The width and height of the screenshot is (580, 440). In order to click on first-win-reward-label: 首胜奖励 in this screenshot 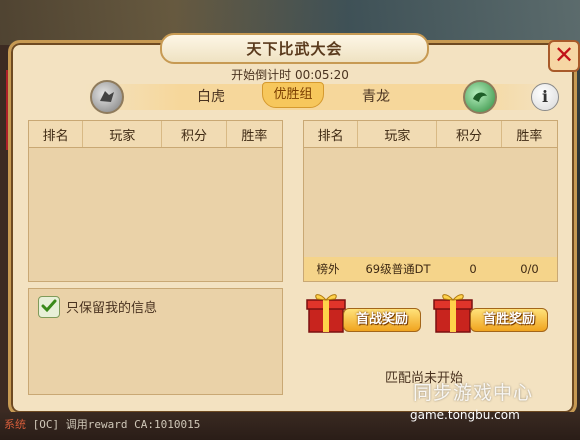, I will do `click(509, 320)`.